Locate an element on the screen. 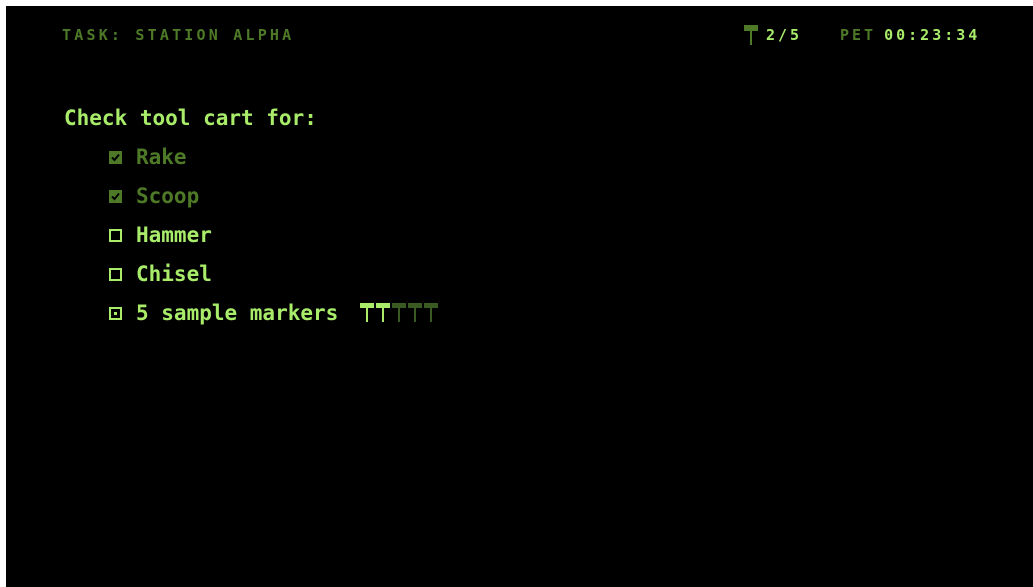 The height and width of the screenshot is (587, 1033). checklist-item-sample-markers: 5 sample markers is located at coordinates (251, 318).